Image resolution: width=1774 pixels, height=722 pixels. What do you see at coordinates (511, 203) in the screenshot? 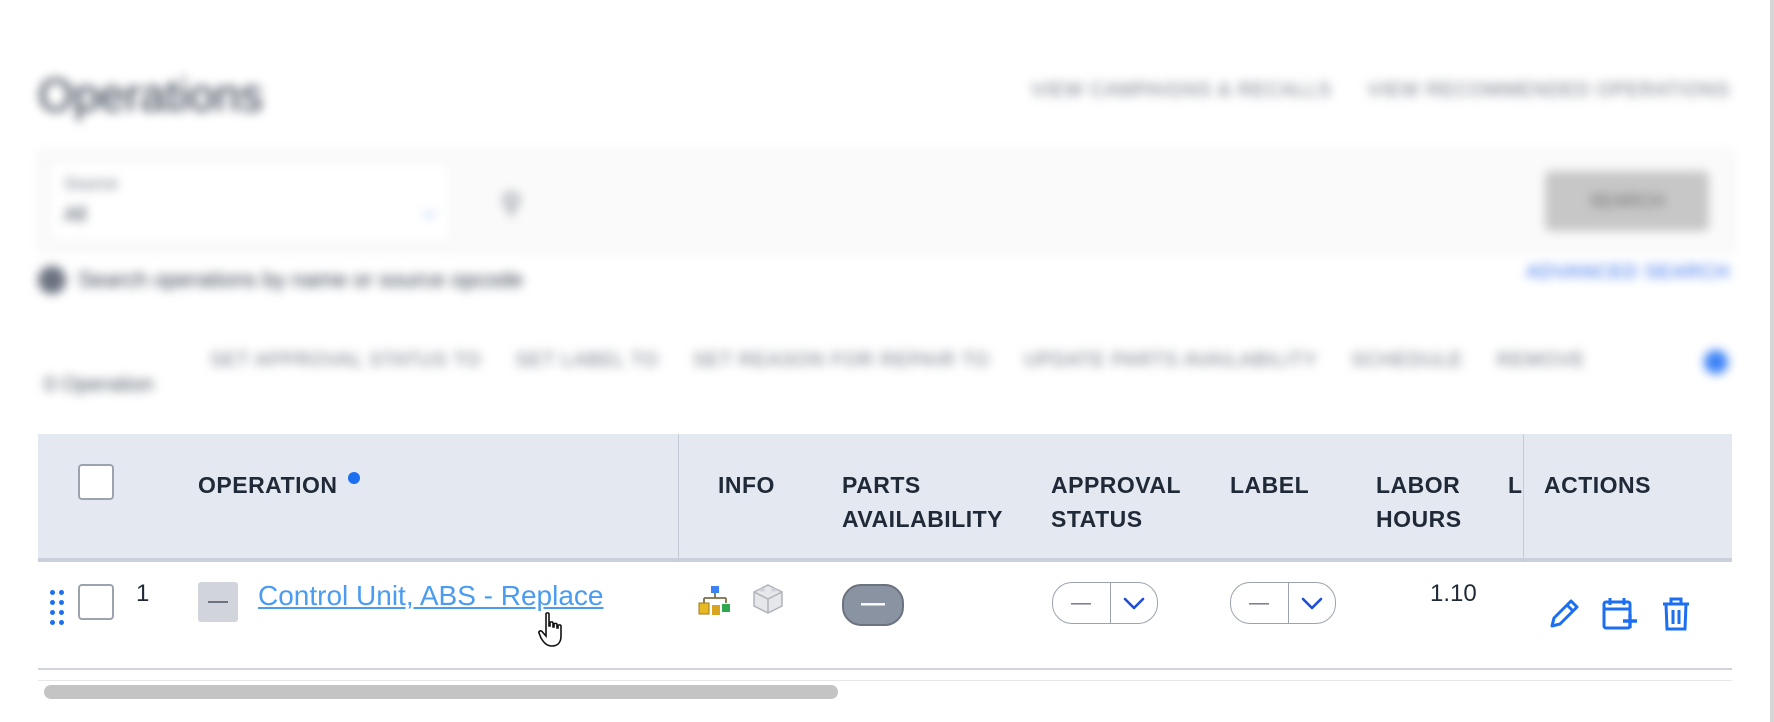
I see `search-icon: ⚲` at bounding box center [511, 203].